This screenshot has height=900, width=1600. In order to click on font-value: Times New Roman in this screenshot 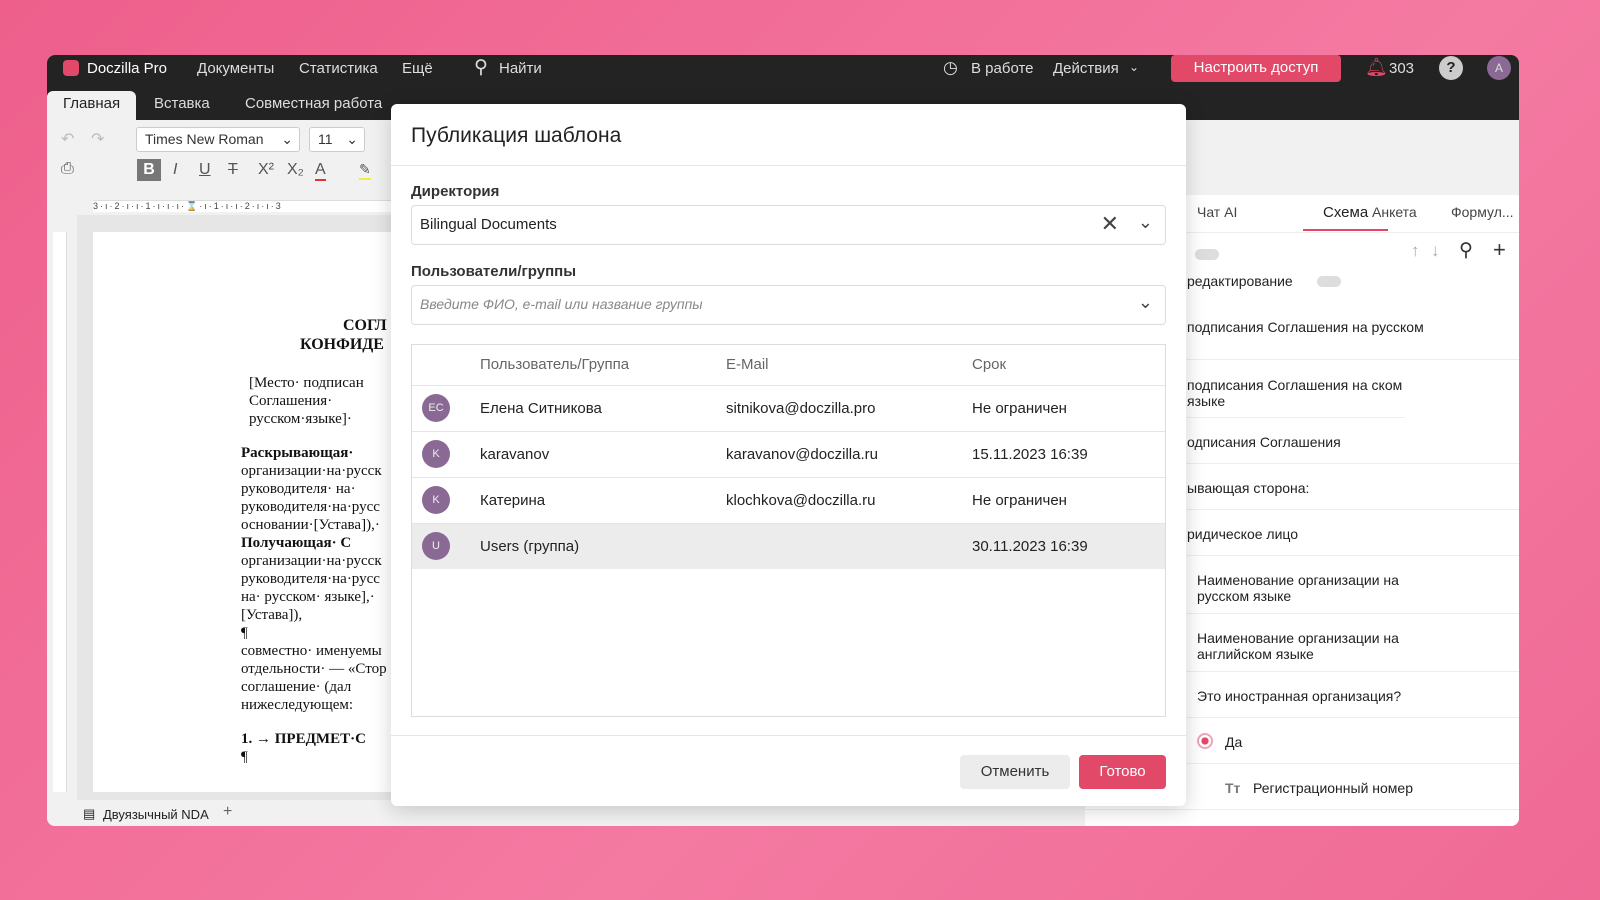, I will do `click(204, 139)`.